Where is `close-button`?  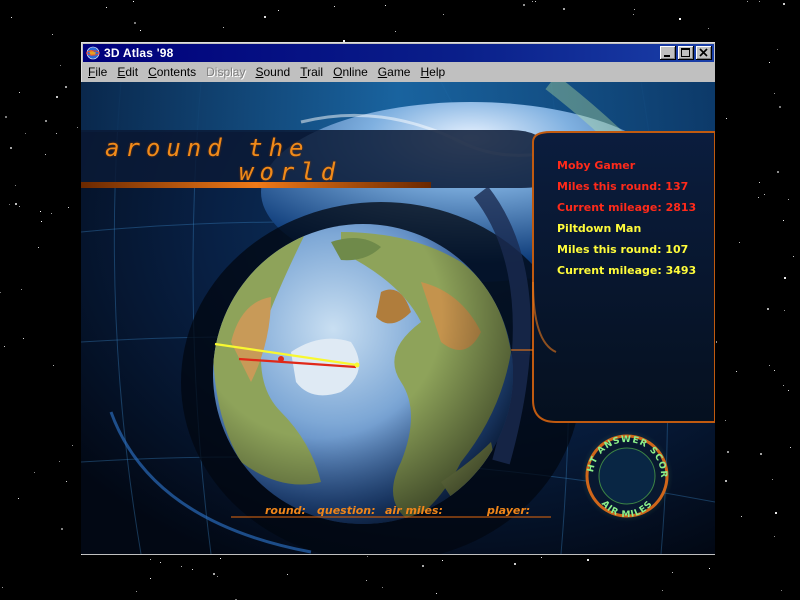
close-button is located at coordinates (704, 53).